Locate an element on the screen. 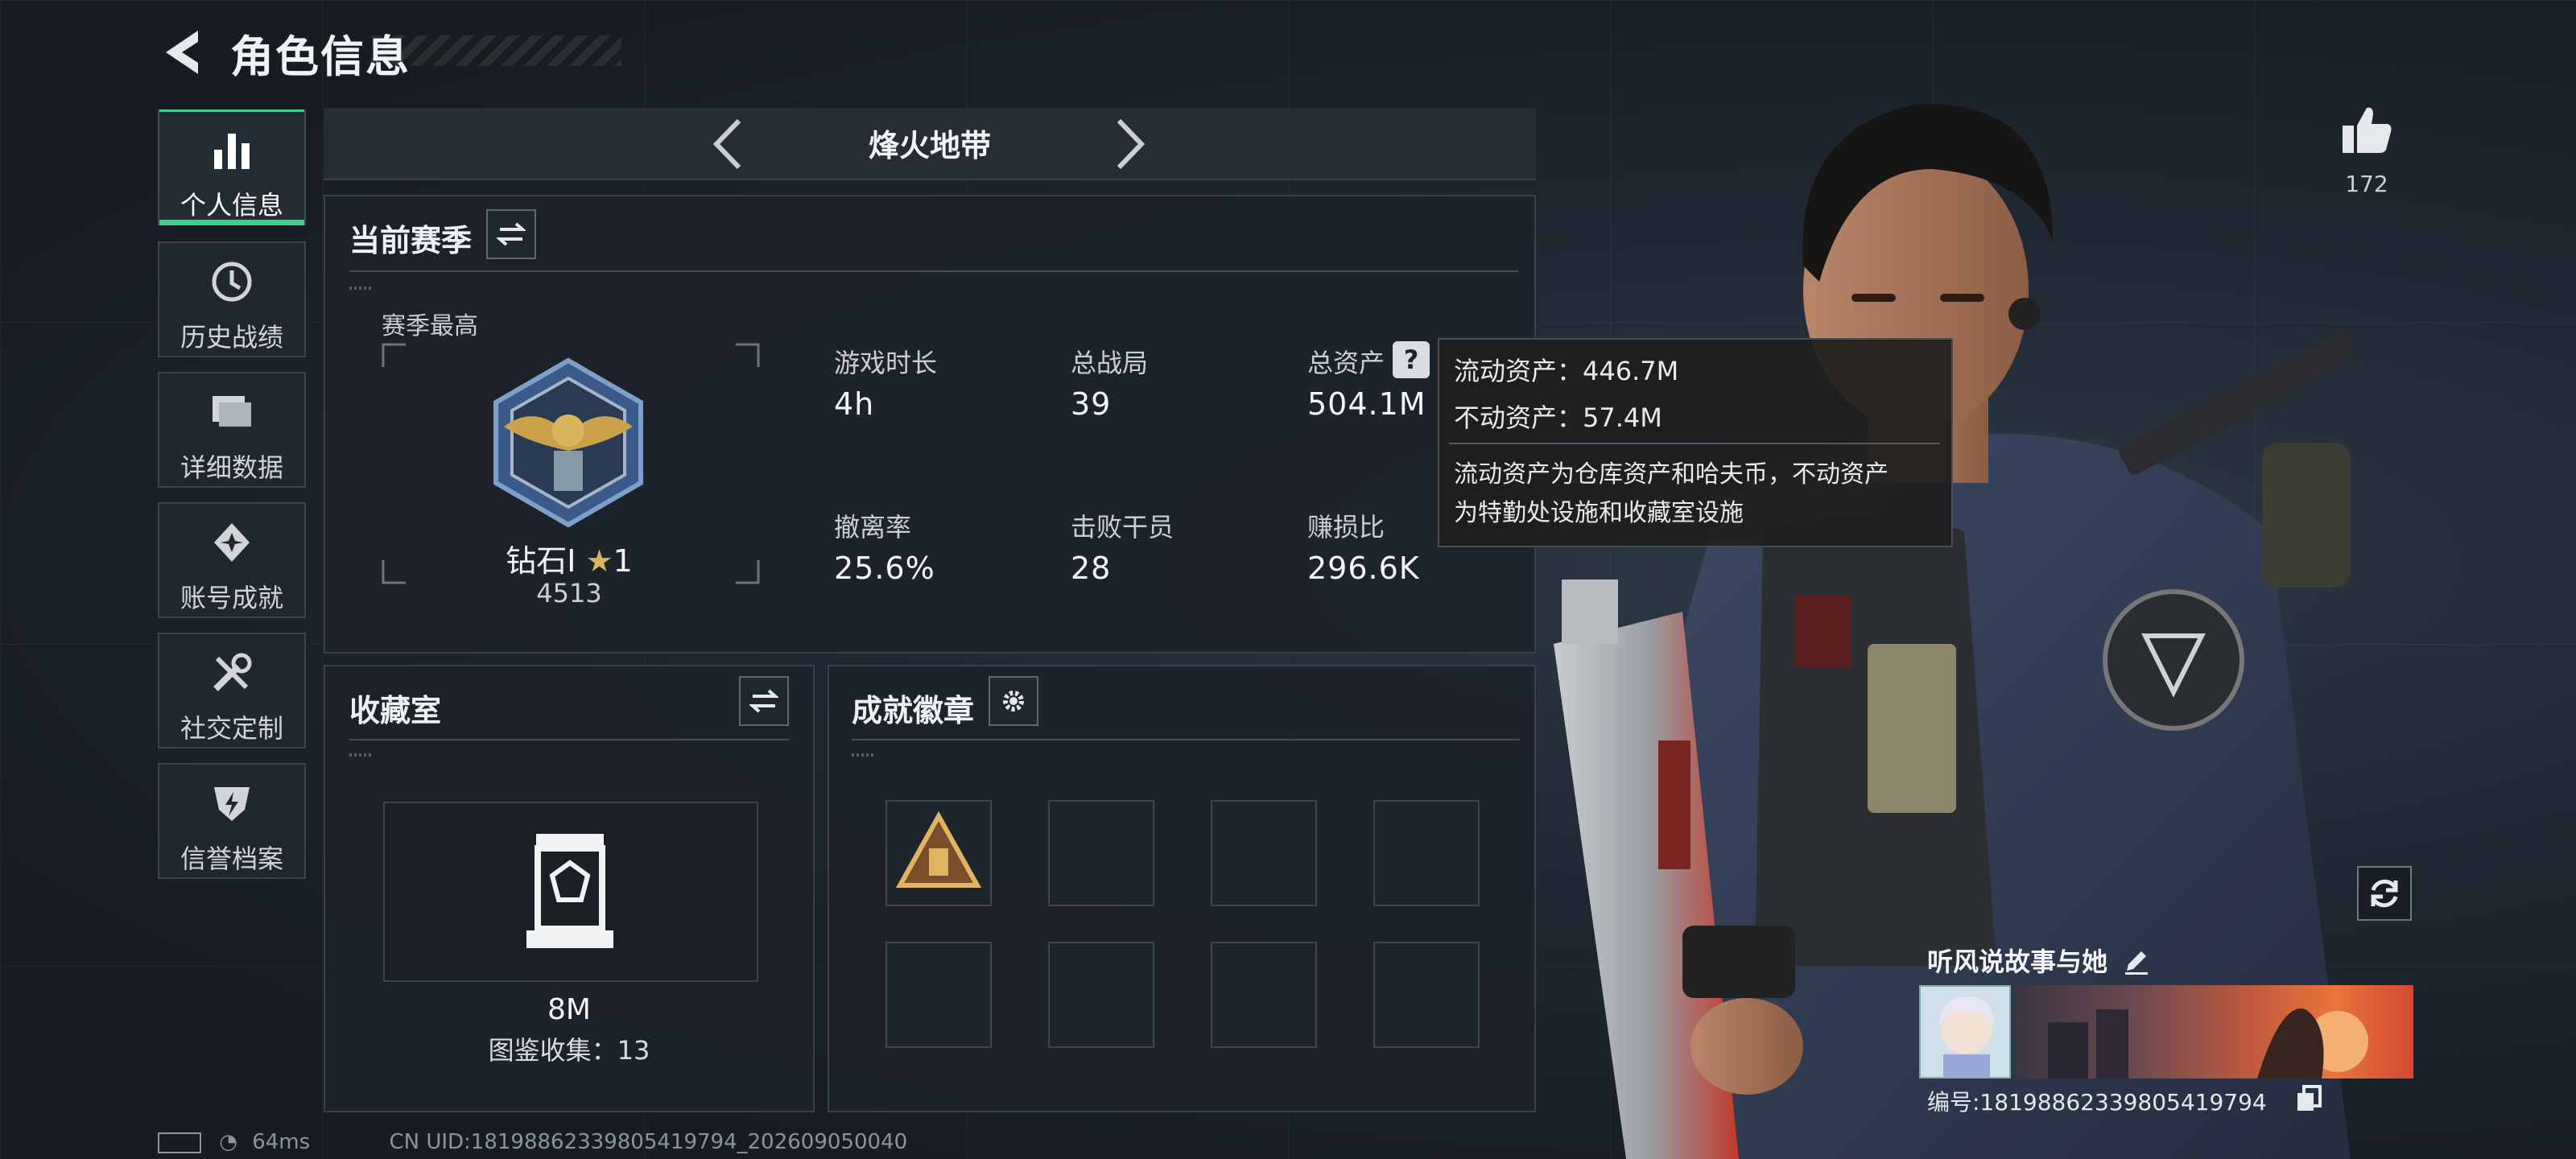 The width and height of the screenshot is (2576, 1159). sidebar-item-label: 账号成就 is located at coordinates (231, 598).